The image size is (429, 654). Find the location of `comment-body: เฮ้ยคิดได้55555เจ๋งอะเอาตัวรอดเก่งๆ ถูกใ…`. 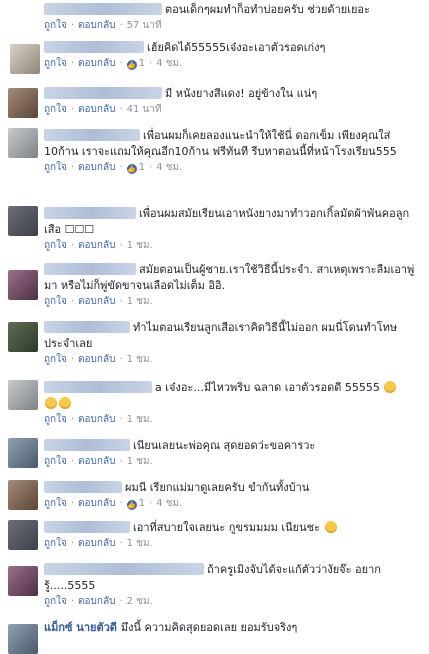

comment-body: เฮ้ยคิดได้55555เจ๋งอะเอาตัวรอดเก่งๆ ถูกใ… is located at coordinates (234, 55).